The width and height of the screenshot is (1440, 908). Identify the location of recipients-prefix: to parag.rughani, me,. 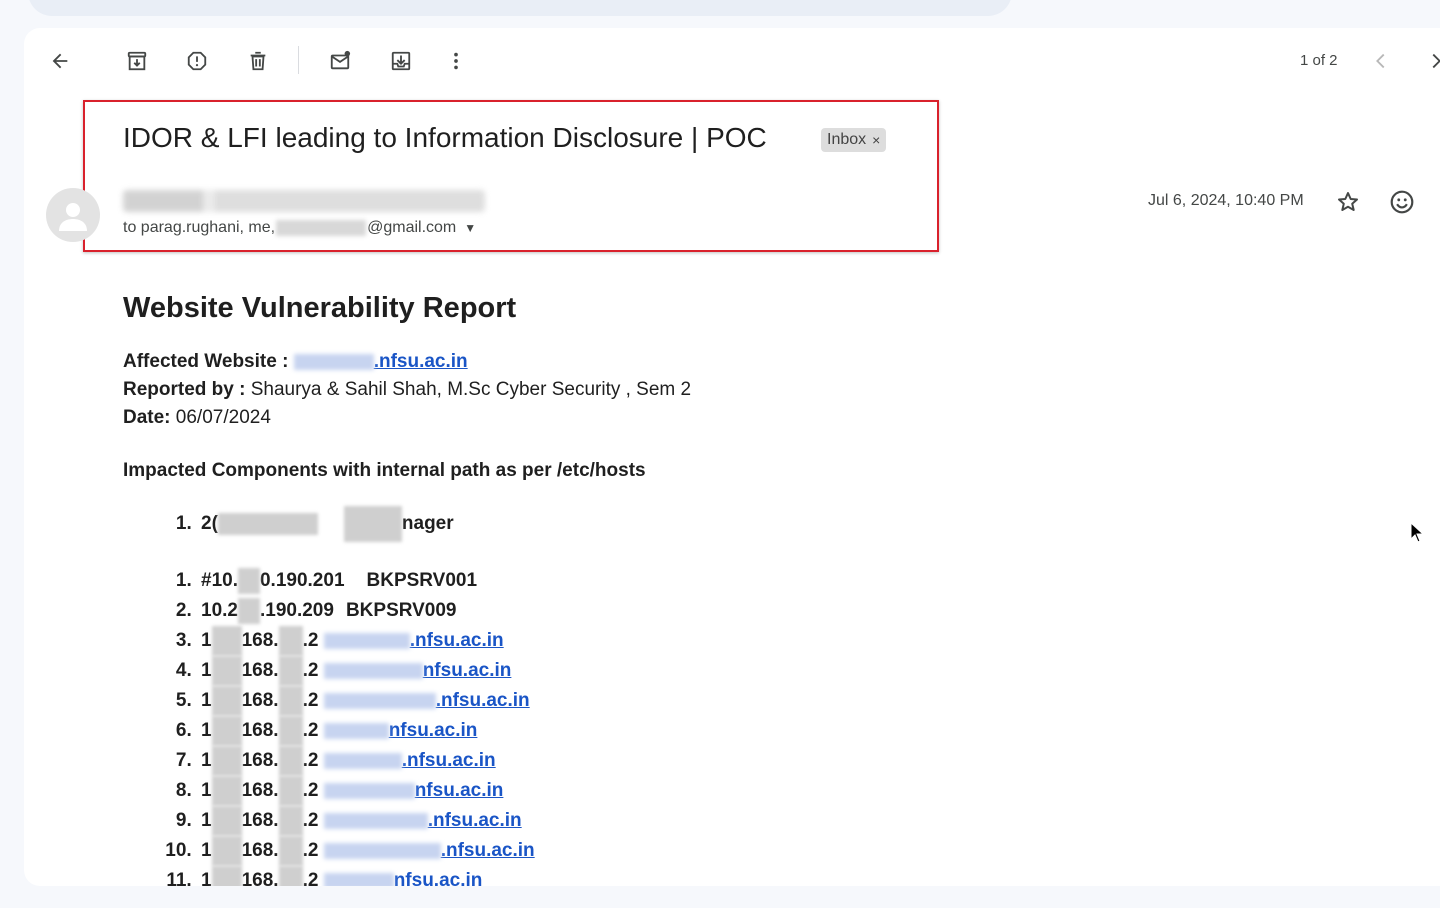
(199, 227).